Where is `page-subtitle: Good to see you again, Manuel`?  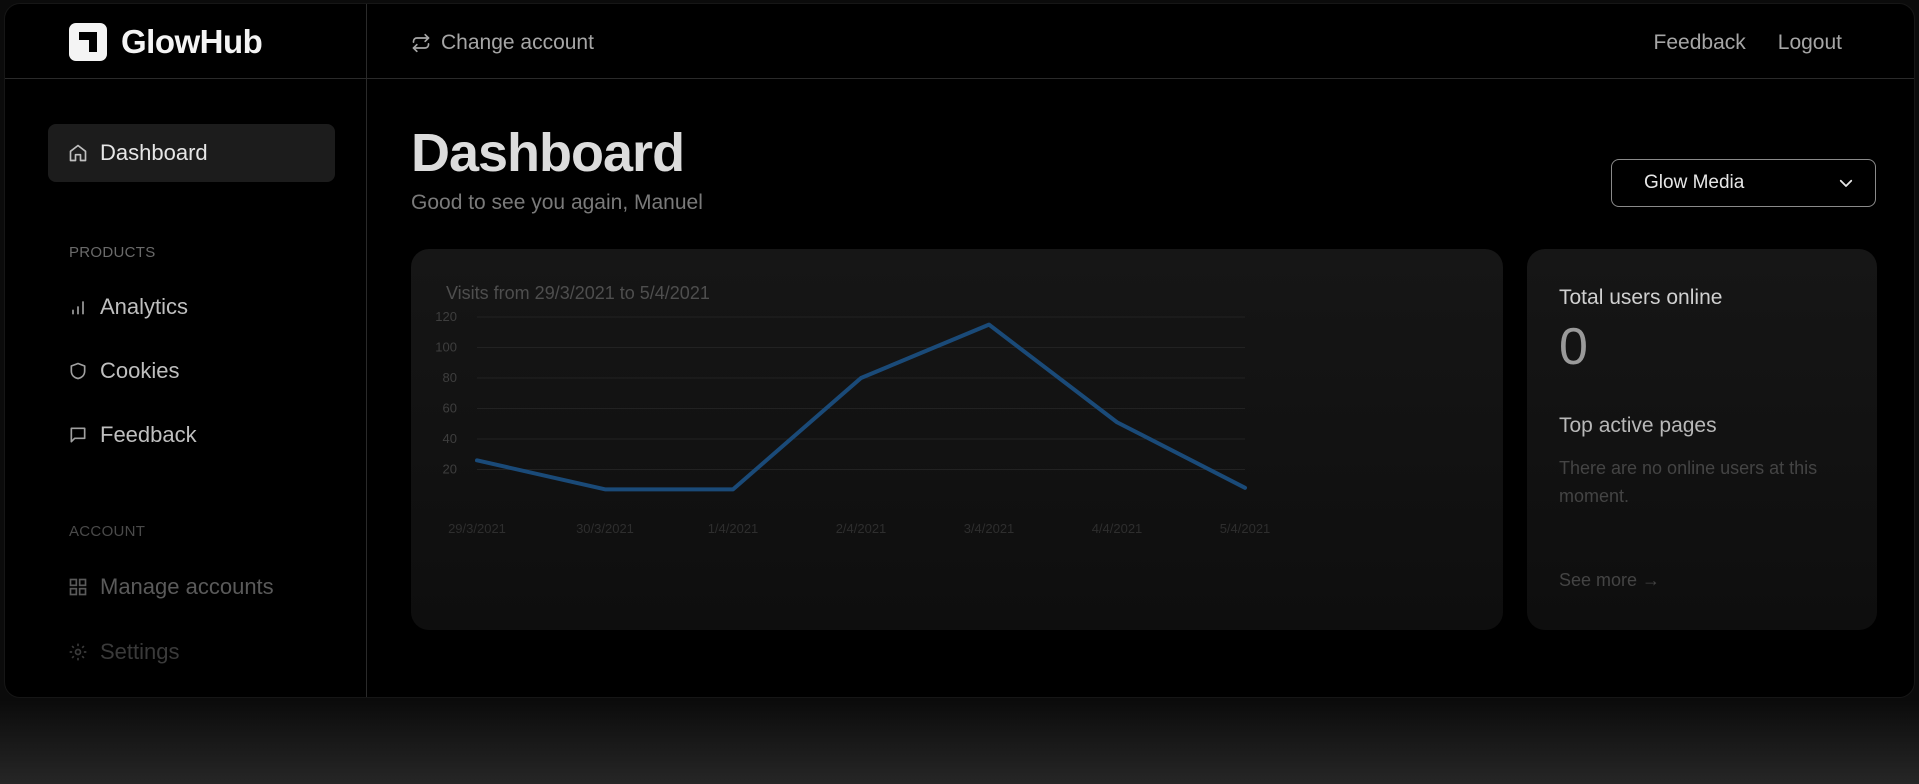 page-subtitle: Good to see you again, Manuel is located at coordinates (557, 202).